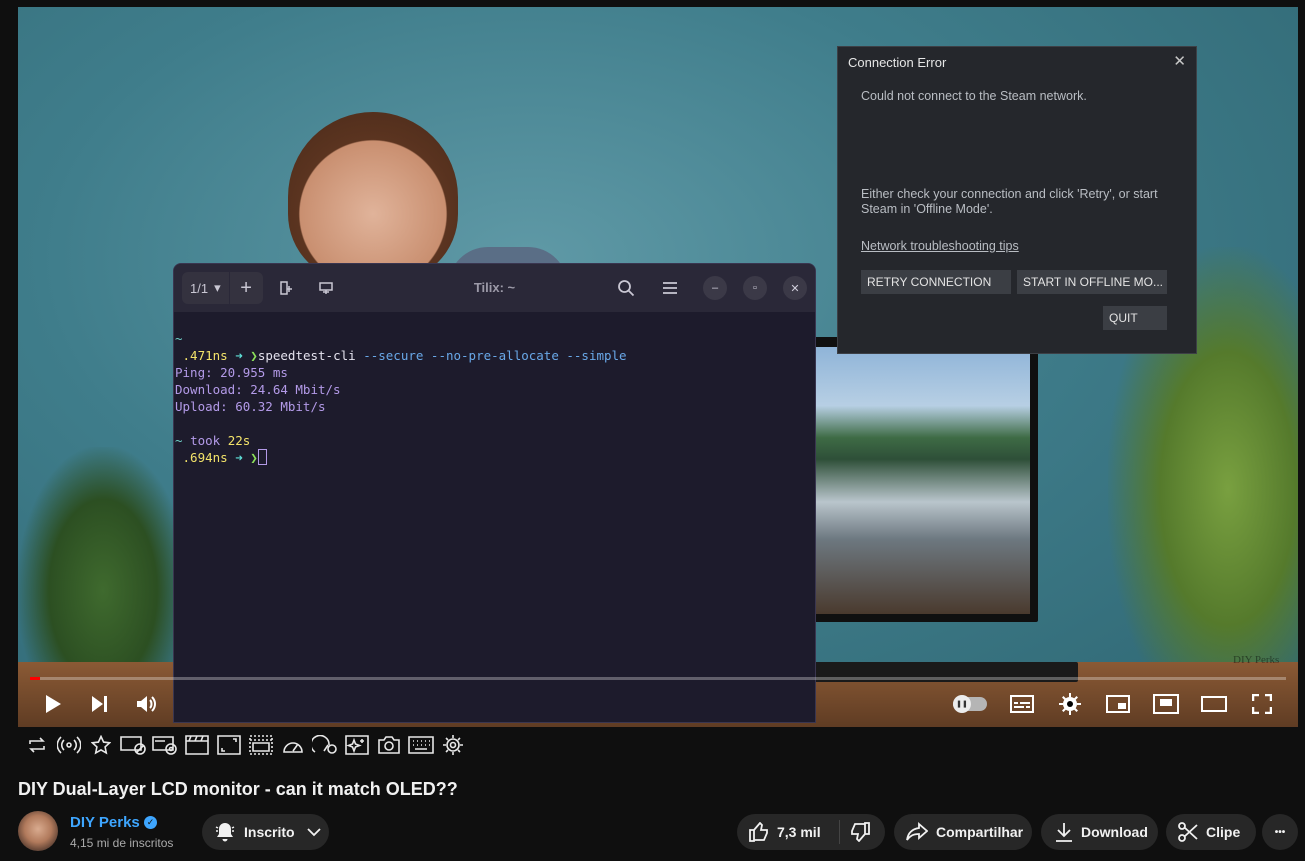 The width and height of the screenshot is (1305, 861). I want to click on bell-icon, so click(225, 832).